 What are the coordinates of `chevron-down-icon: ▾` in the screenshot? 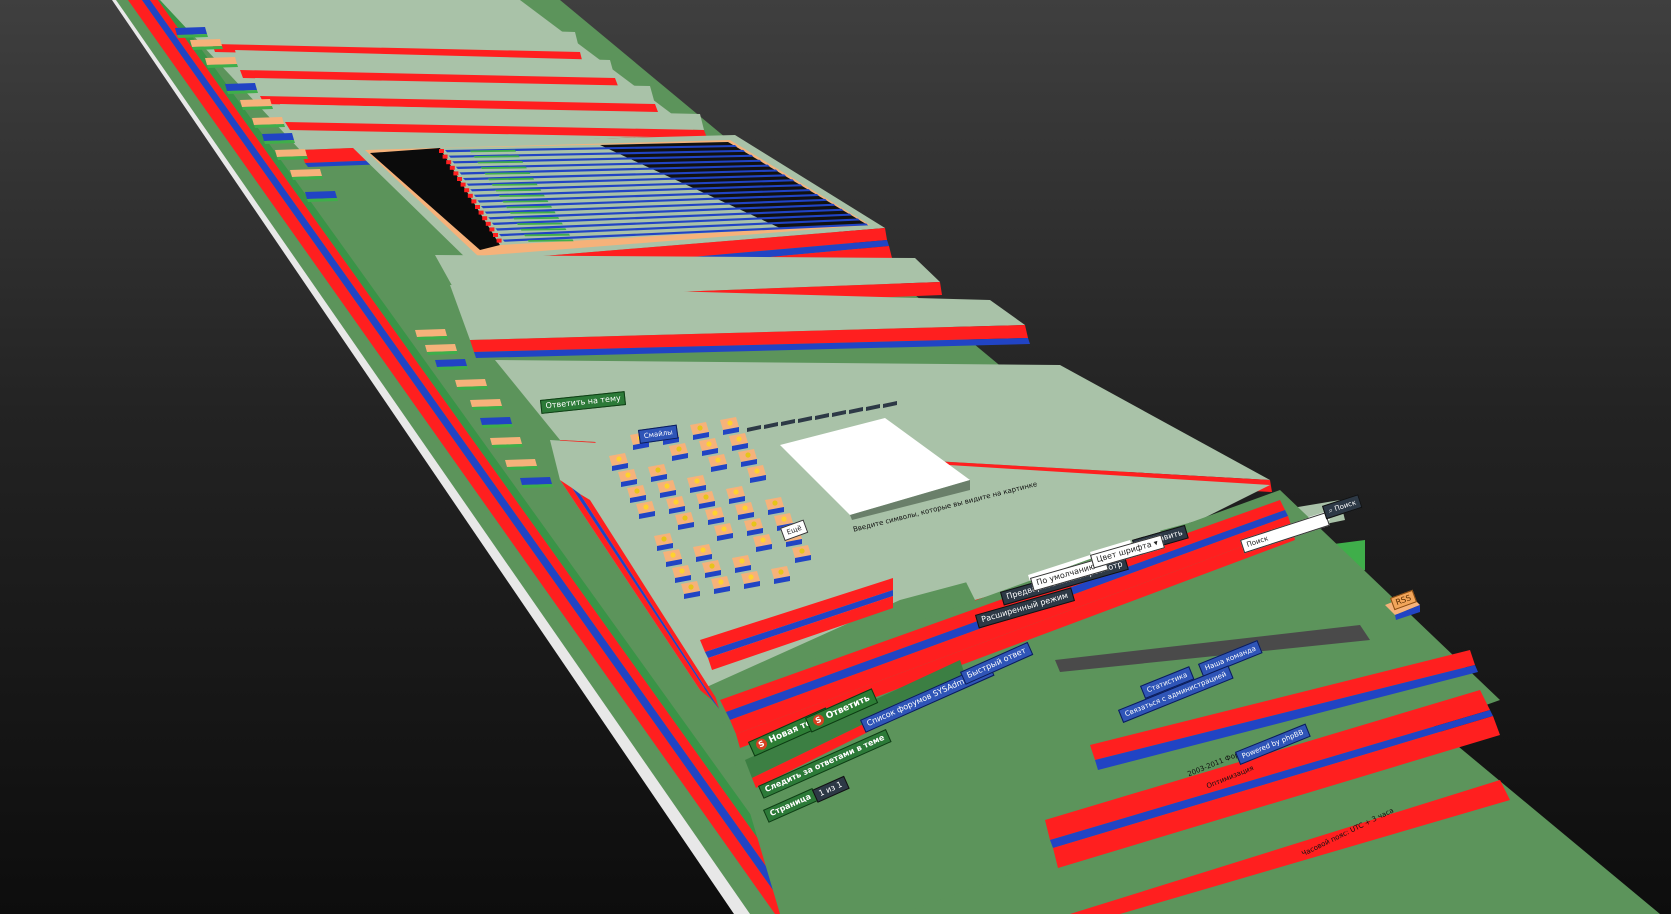 It's located at (1154, 543).